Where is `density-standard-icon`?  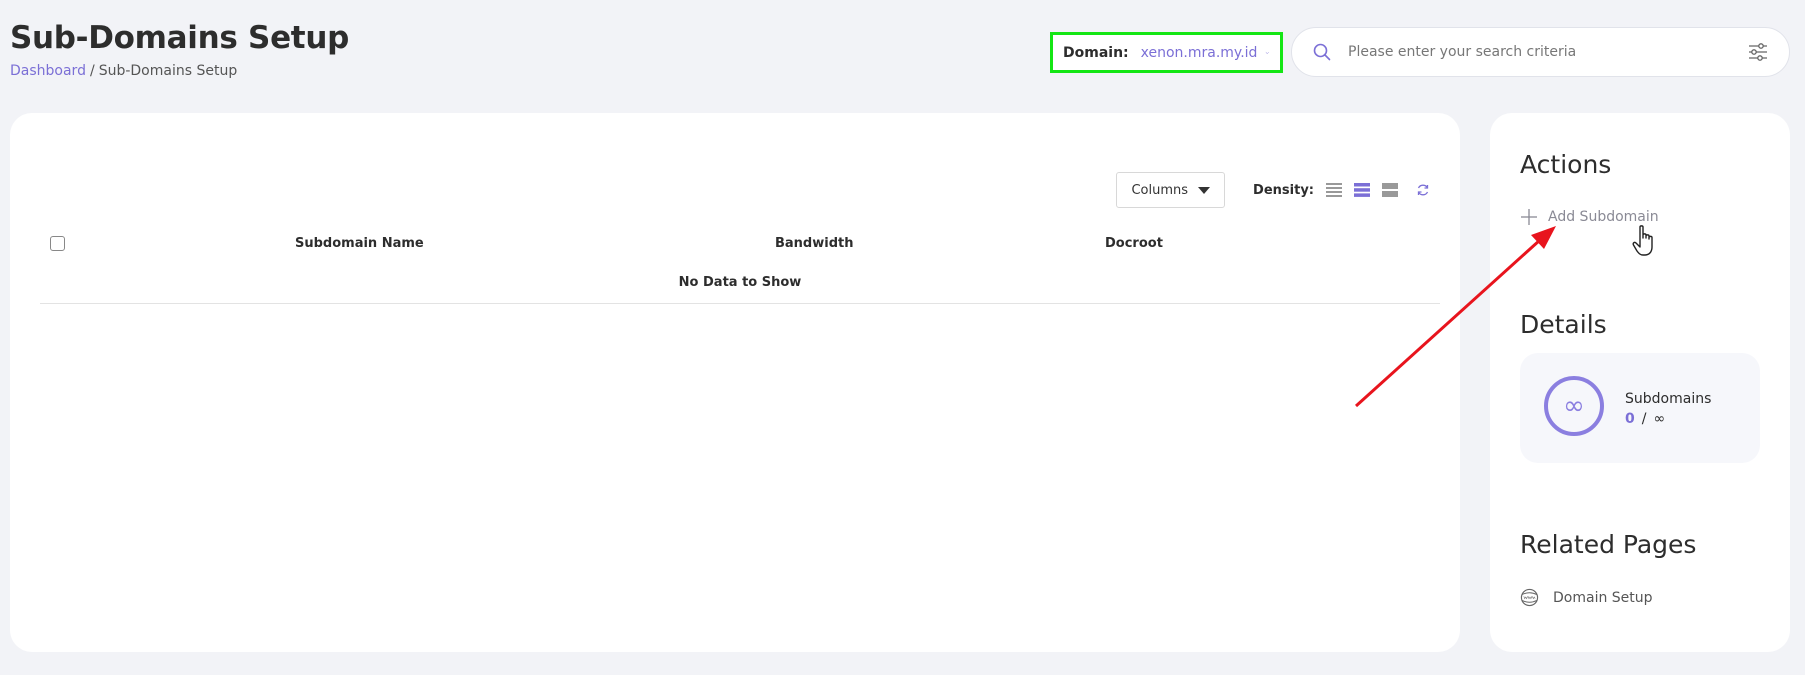
density-standard-icon is located at coordinates (1362, 190).